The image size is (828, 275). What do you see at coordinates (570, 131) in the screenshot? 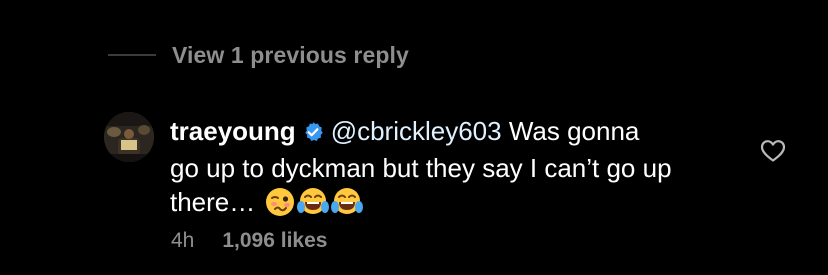
I see `comment-text-line1: Was gonna` at bounding box center [570, 131].